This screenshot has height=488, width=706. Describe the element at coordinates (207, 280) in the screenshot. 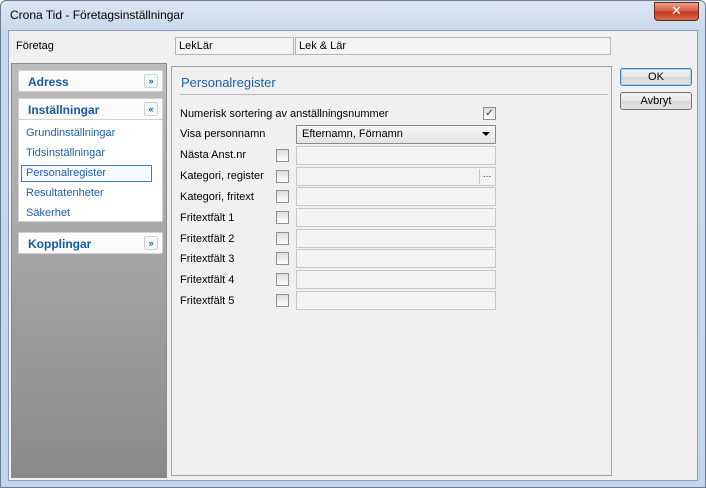

I see `field-label-freetext-4: Fritextfält 4` at that location.